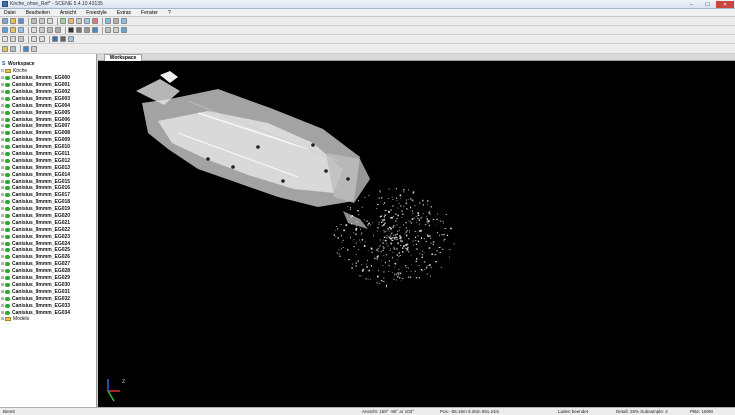 The width and height of the screenshot is (735, 415). What do you see at coordinates (108, 30) in the screenshot?
I see `plane-icon` at bounding box center [108, 30].